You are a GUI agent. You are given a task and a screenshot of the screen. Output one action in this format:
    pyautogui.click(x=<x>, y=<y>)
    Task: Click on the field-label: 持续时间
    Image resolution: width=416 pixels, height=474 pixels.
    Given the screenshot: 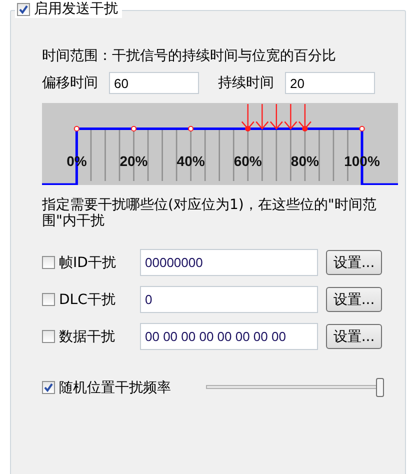 What is the action you would take?
    pyautogui.click(x=246, y=83)
    